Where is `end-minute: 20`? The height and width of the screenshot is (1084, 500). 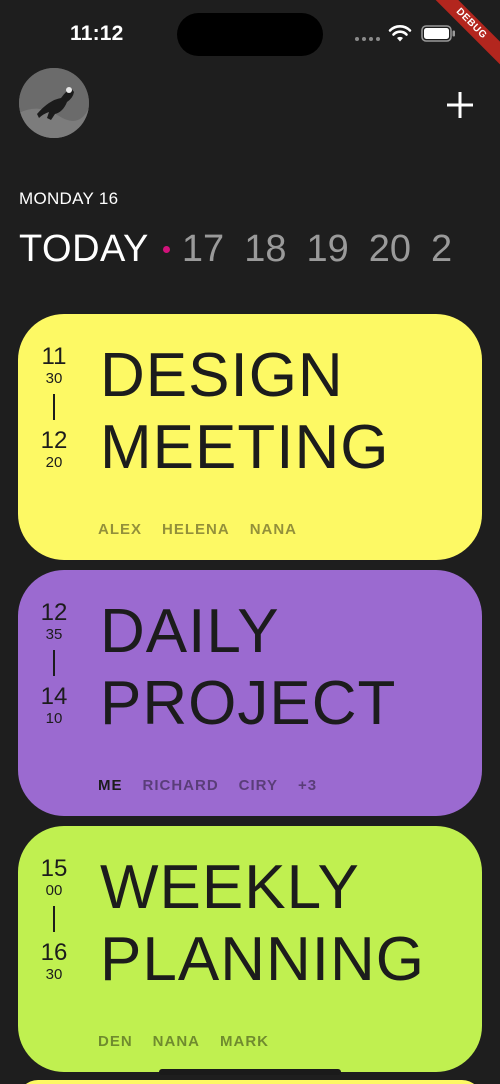
end-minute: 20 is located at coordinates (54, 462).